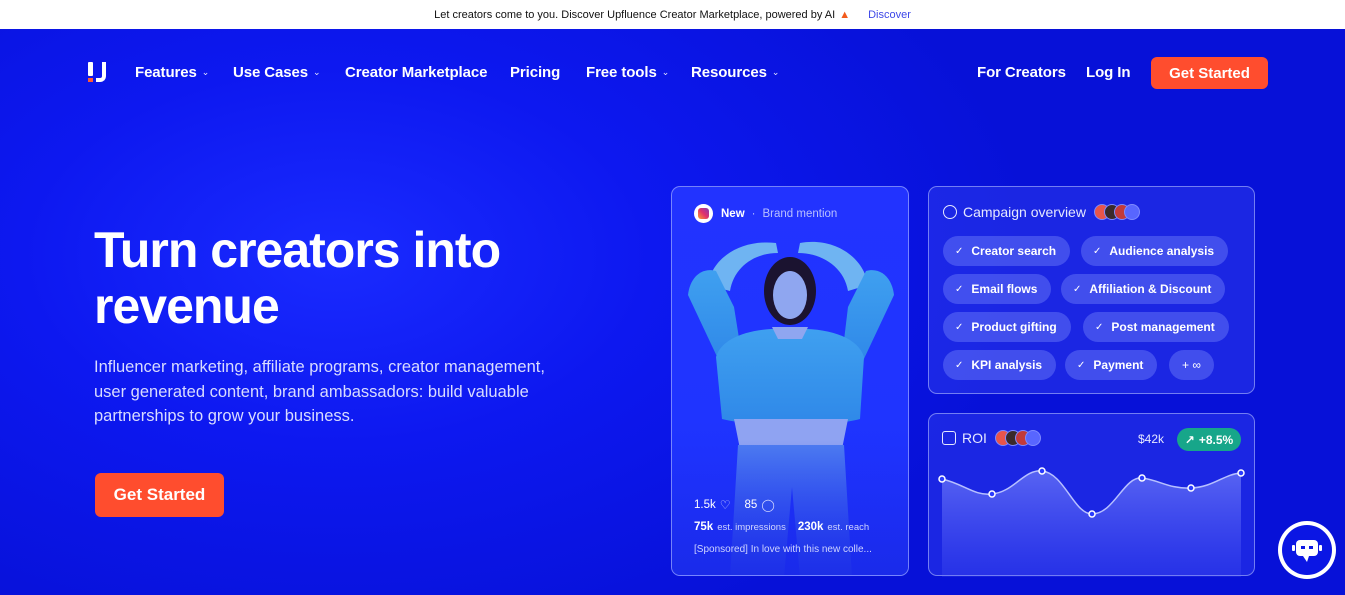 This screenshot has width=1345, height=595. I want to click on flame-icon: ▲, so click(845, 14).